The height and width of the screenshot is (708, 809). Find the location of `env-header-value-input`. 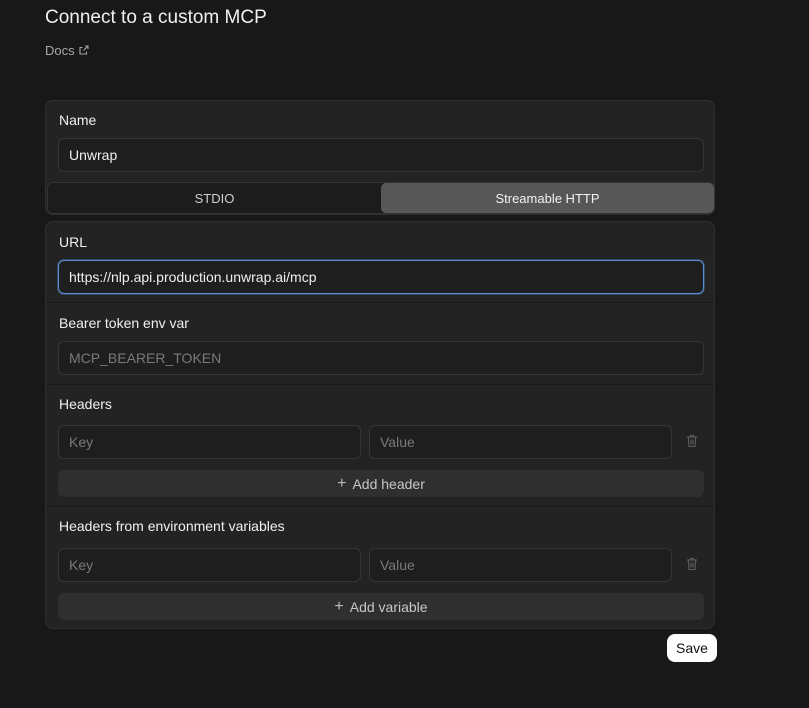

env-header-value-input is located at coordinates (520, 565).